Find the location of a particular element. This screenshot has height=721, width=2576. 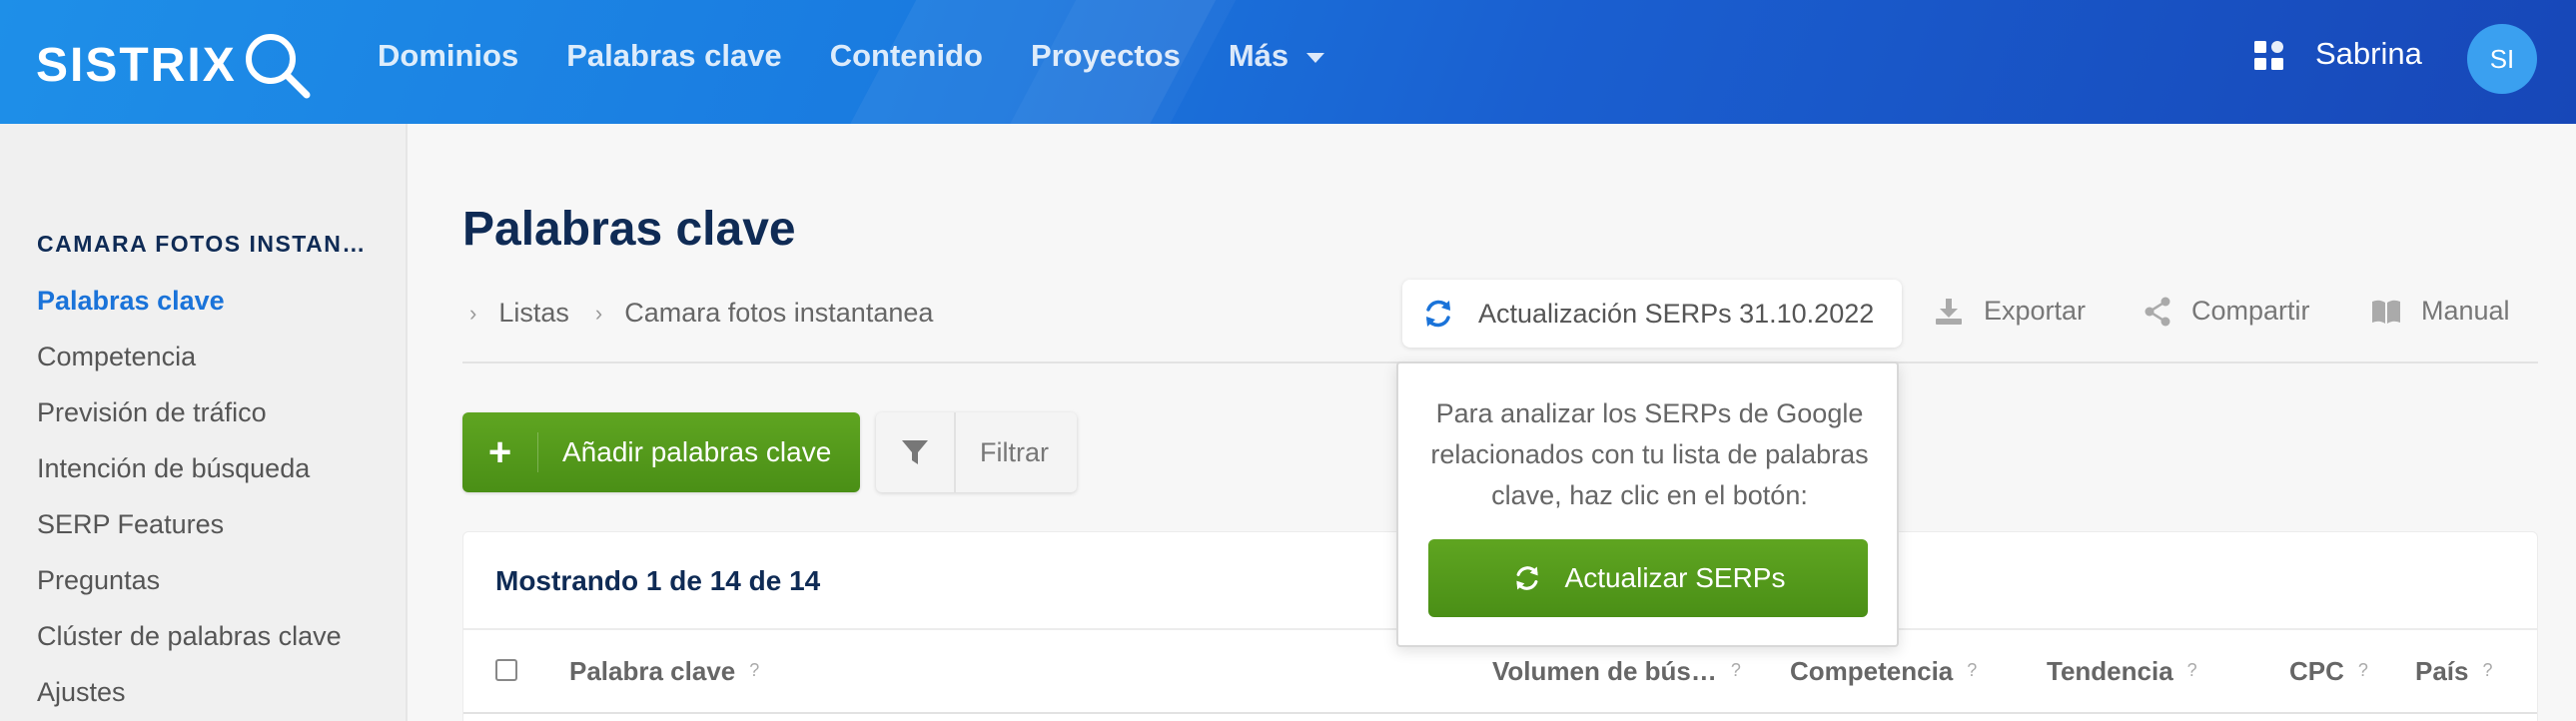

add-keywords-button: + Añadir palabras clave is located at coordinates (661, 452).